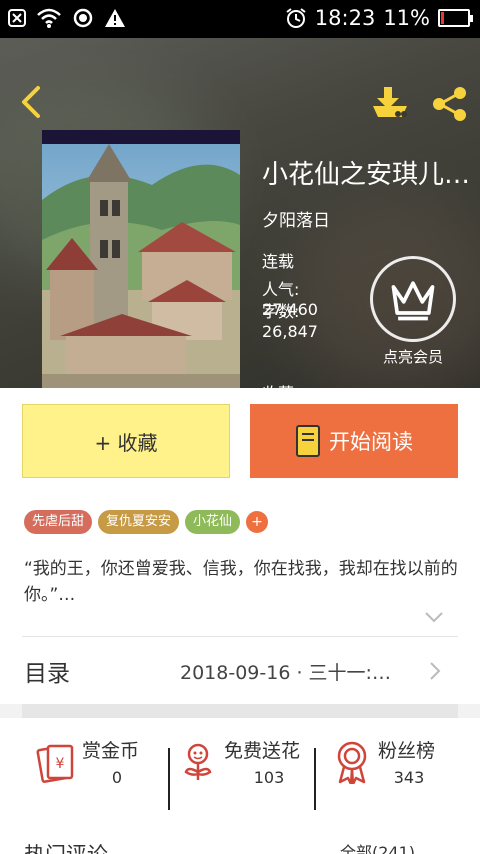 The width and height of the screenshot is (480, 854). Describe the element at coordinates (406, 18) in the screenshot. I see `battery-percent: 11%` at that location.